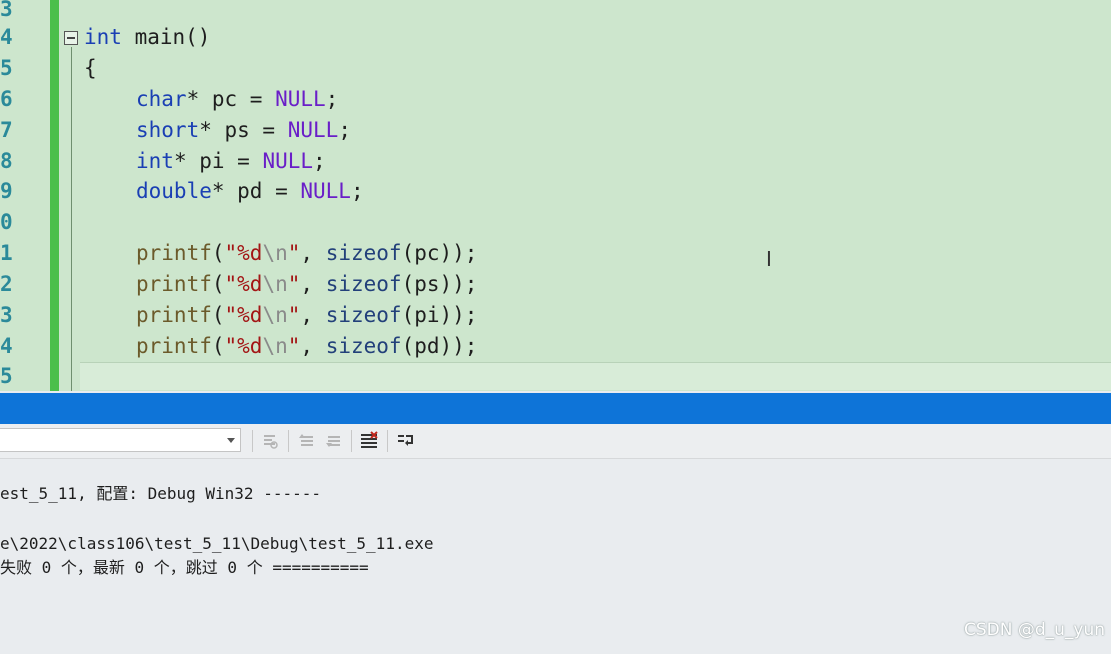  I want to click on code-line: printf("%d\n", sizeof(pc));, so click(306, 253).